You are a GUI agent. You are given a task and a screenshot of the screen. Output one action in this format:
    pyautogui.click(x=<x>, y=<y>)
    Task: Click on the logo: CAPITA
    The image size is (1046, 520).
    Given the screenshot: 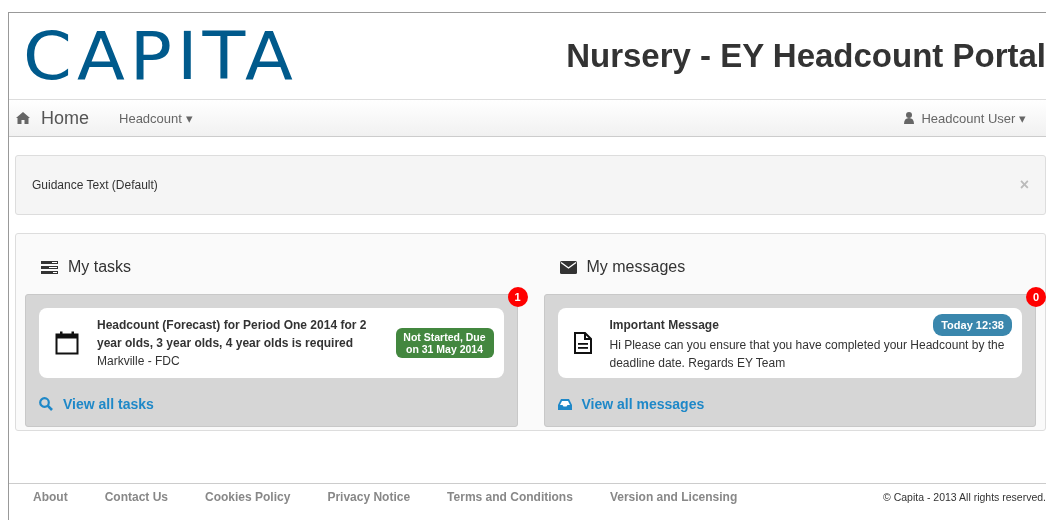 What is the action you would take?
    pyautogui.click(x=160, y=56)
    